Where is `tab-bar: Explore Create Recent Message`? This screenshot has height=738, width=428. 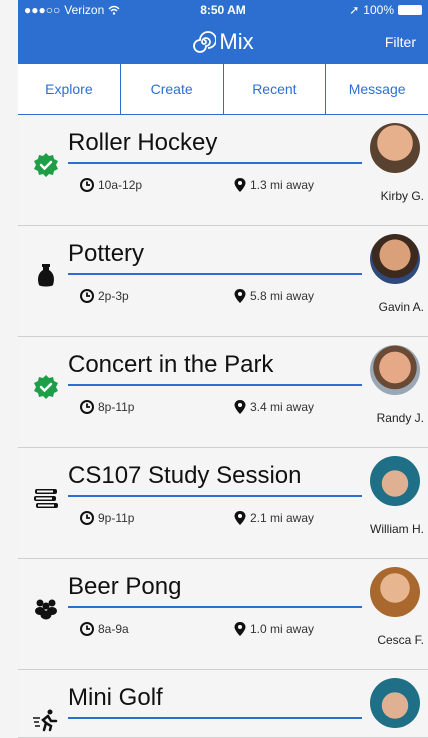 tab-bar: Explore Create Recent Message is located at coordinates (223, 89).